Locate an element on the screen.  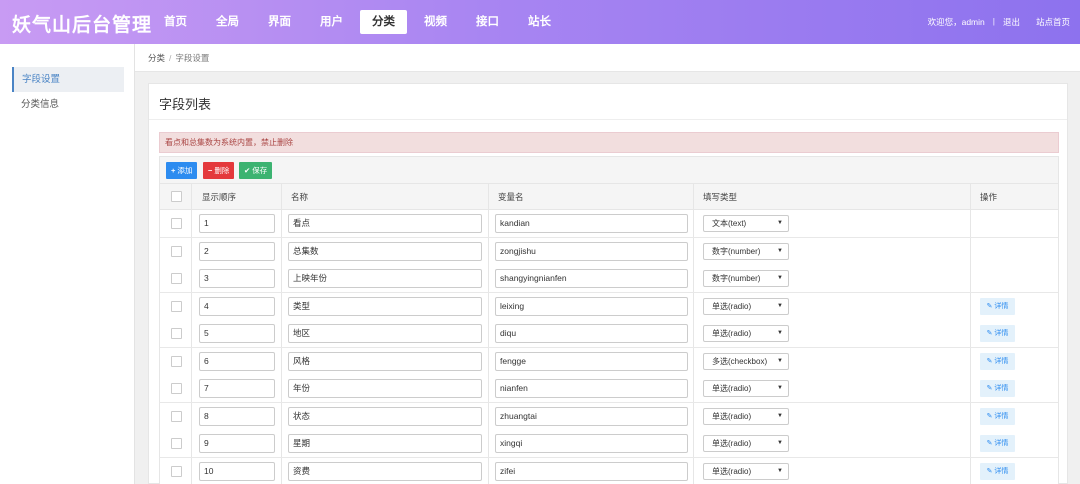
select-all-checkbox is located at coordinates (176, 196).